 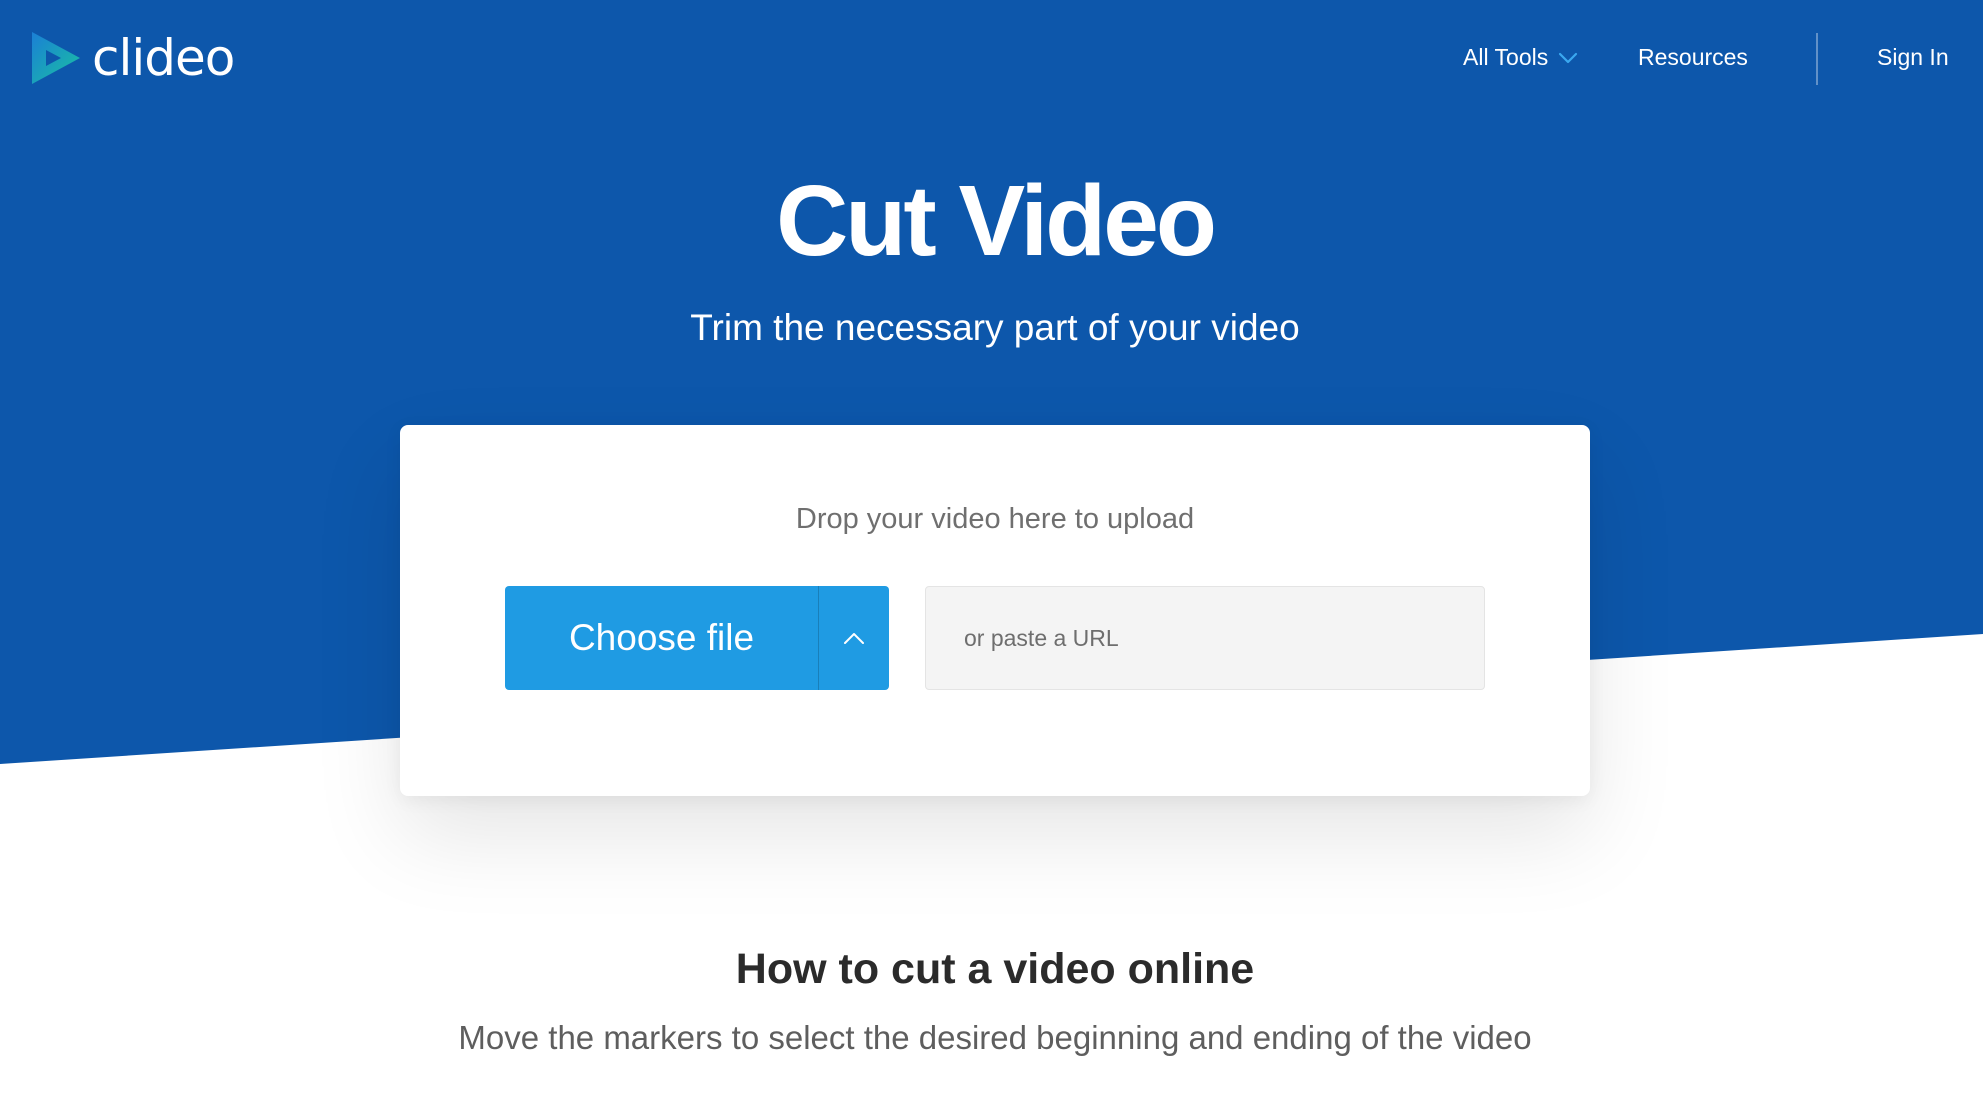 I want to click on choose-file-button: Choose file, so click(x=697, y=638).